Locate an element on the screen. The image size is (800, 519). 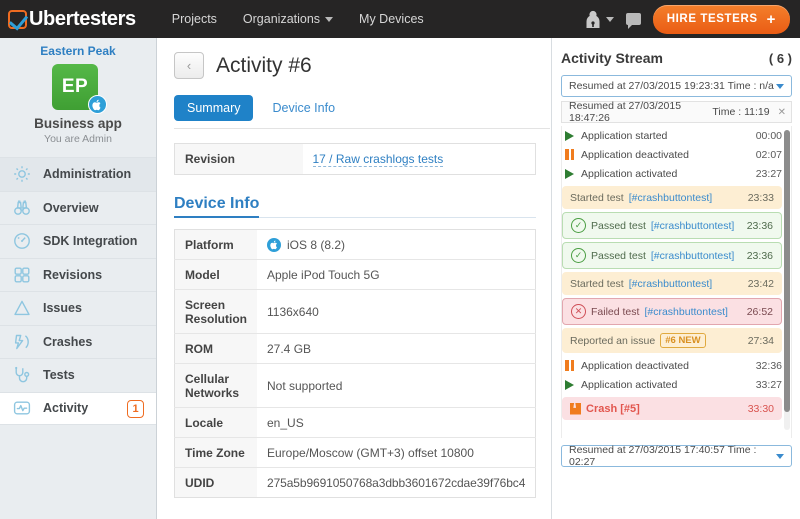
user-icon is located at coordinates (593, 19).